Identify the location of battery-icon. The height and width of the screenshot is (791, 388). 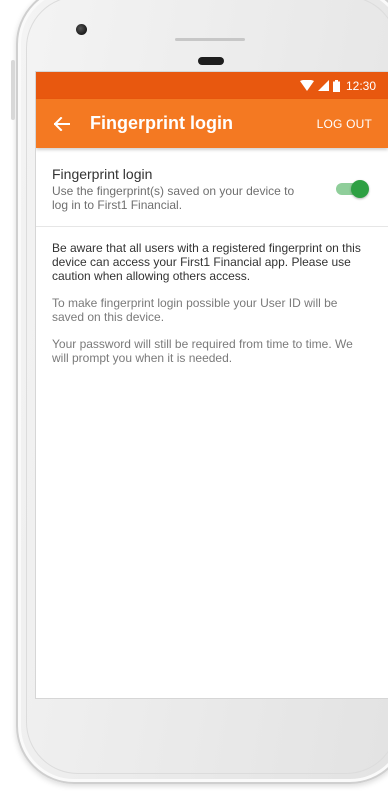
(336, 85).